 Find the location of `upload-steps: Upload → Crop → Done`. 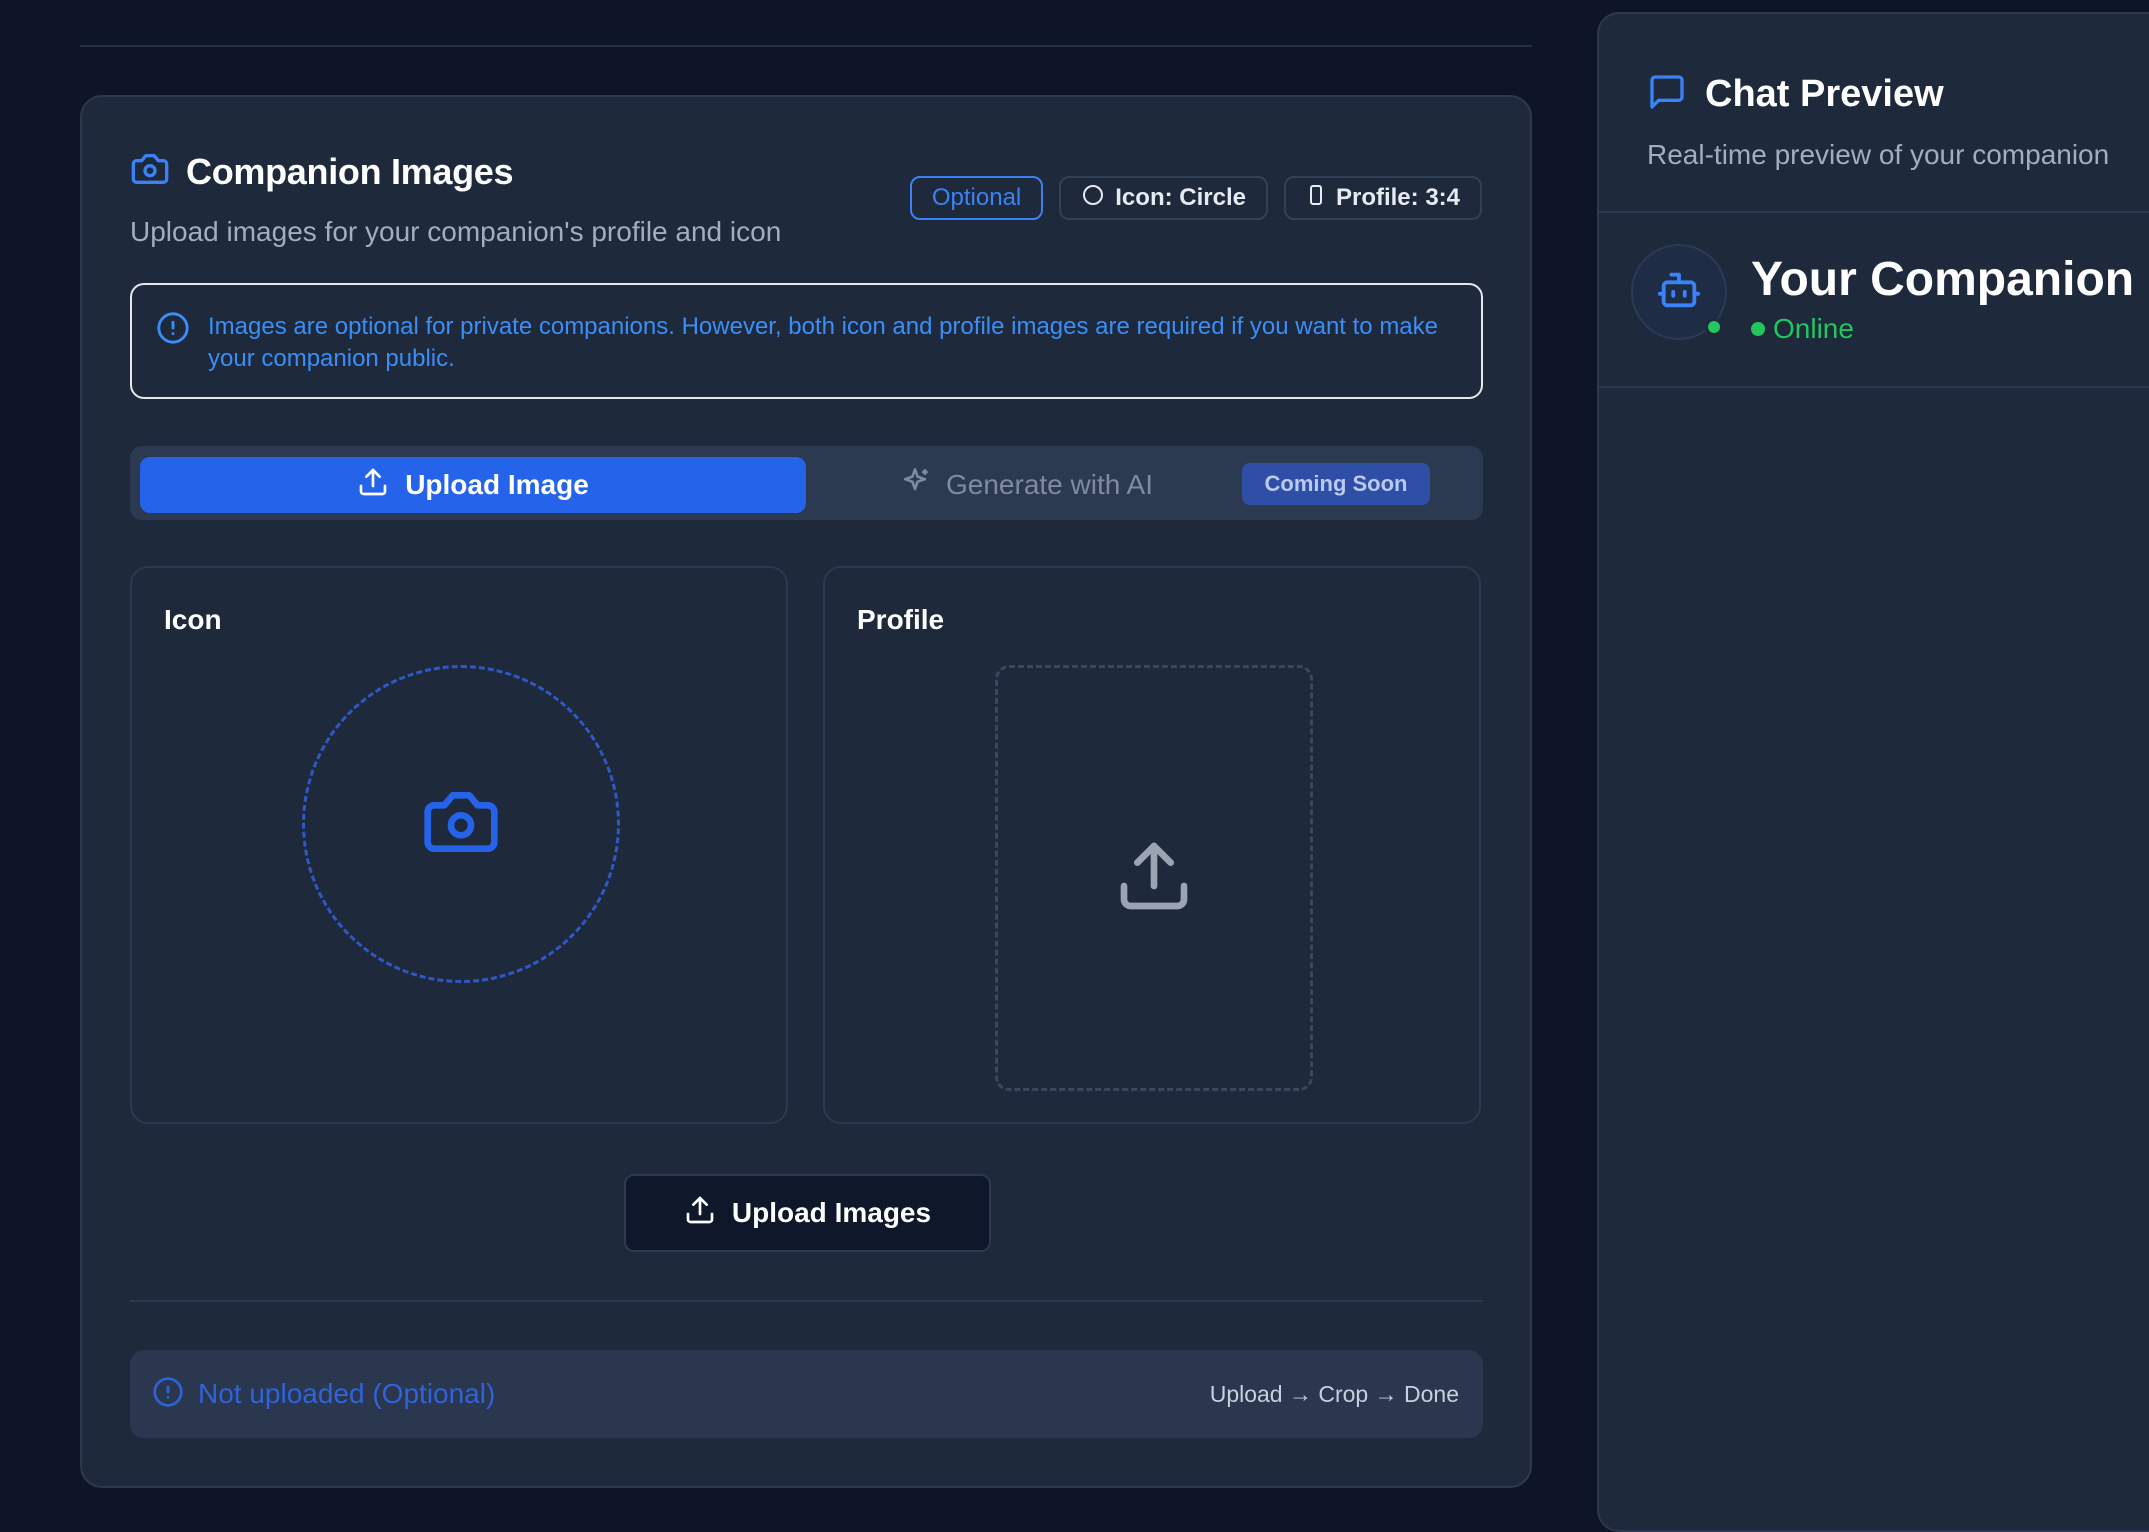

upload-steps: Upload → Crop → Done is located at coordinates (1334, 1393).